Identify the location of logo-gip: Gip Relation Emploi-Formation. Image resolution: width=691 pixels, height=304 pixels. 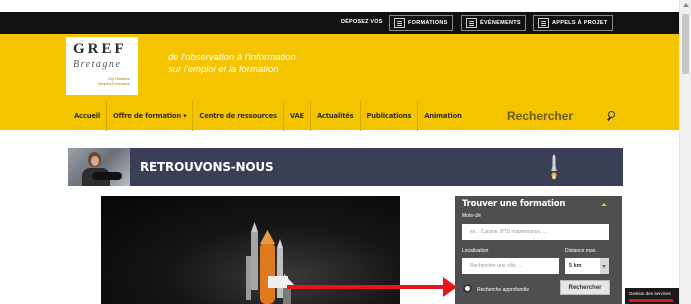
(114, 81).